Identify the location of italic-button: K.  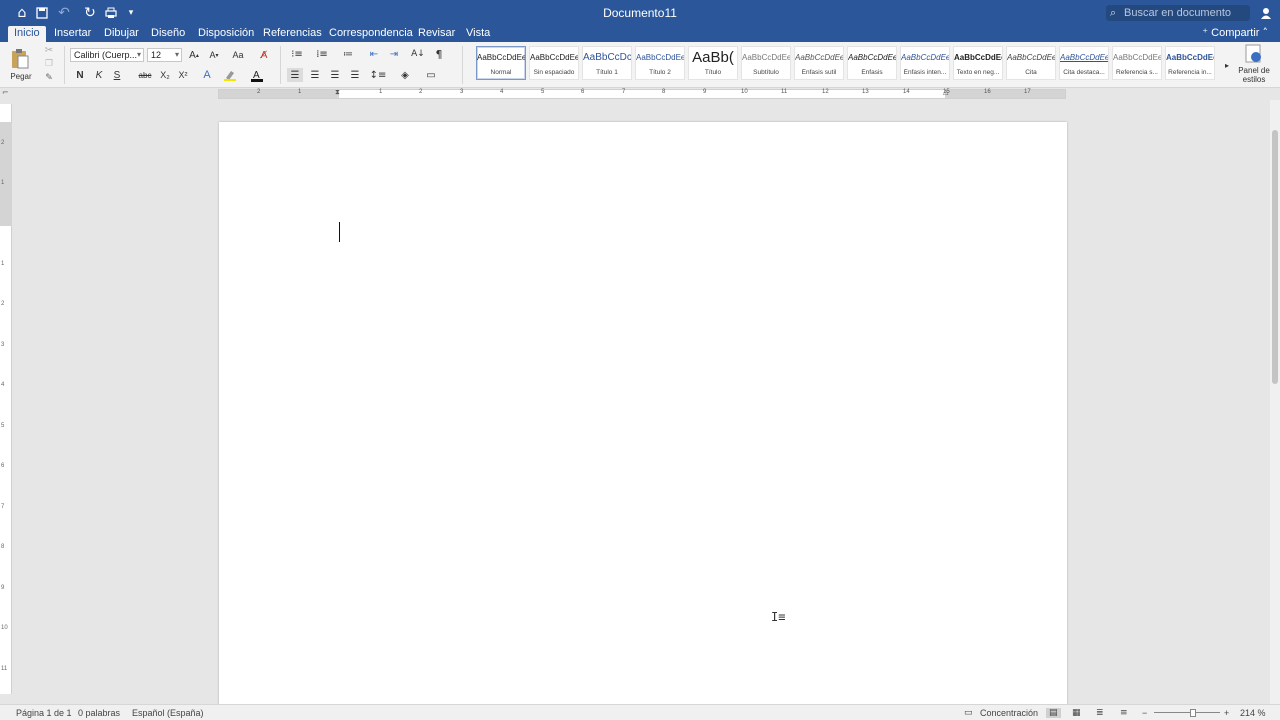
(99, 75).